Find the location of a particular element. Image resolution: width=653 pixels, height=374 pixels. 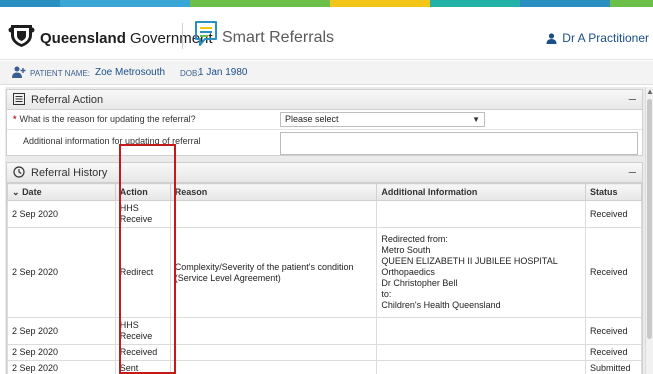

column-header-status: Status is located at coordinates (613, 192).